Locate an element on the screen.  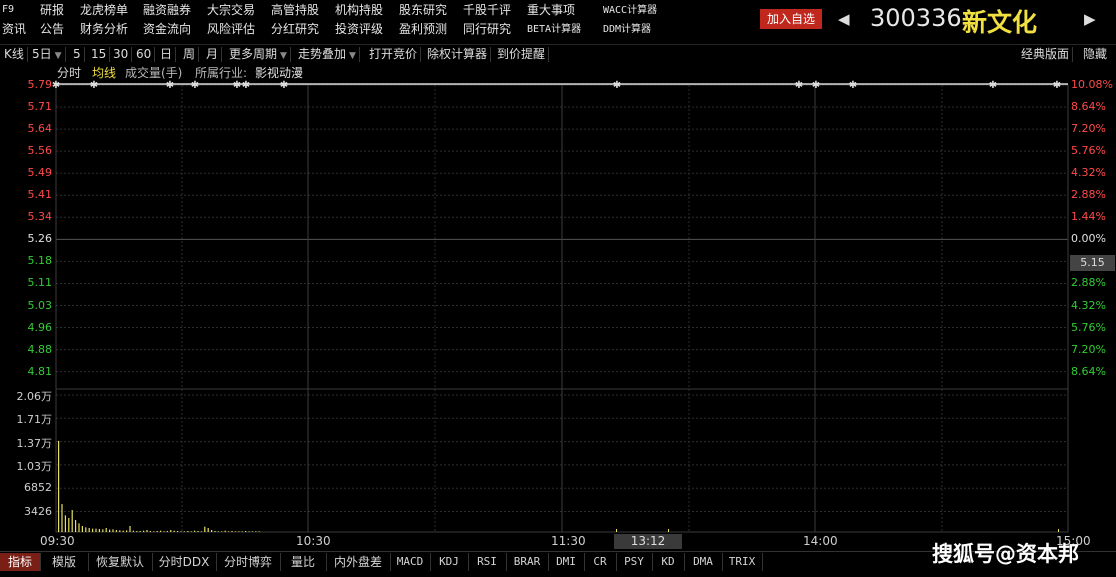
volume-axis-label: 1.71万 is located at coordinates (34, 420).